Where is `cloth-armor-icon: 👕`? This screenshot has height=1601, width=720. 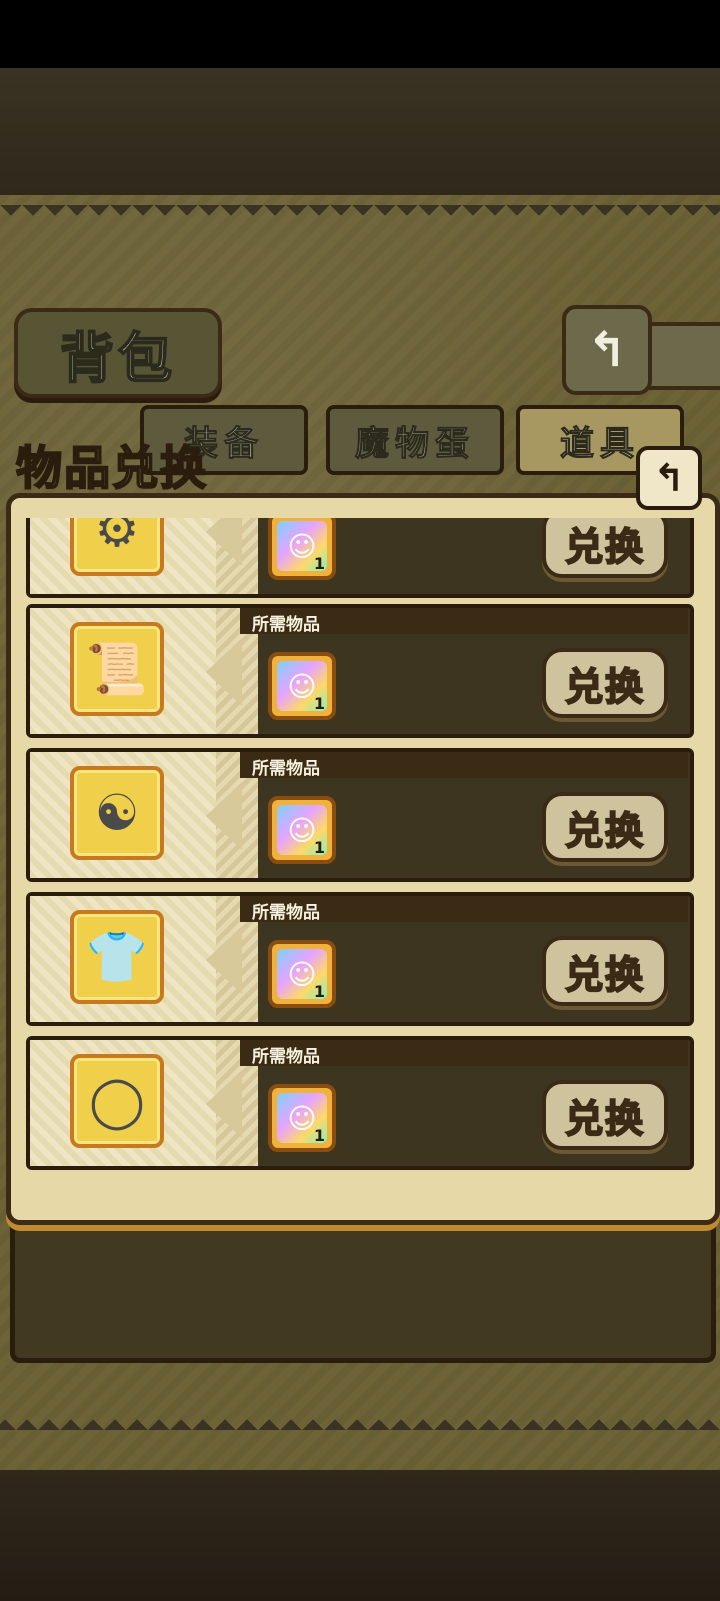
cloth-armor-icon: 👕 is located at coordinates (117, 957).